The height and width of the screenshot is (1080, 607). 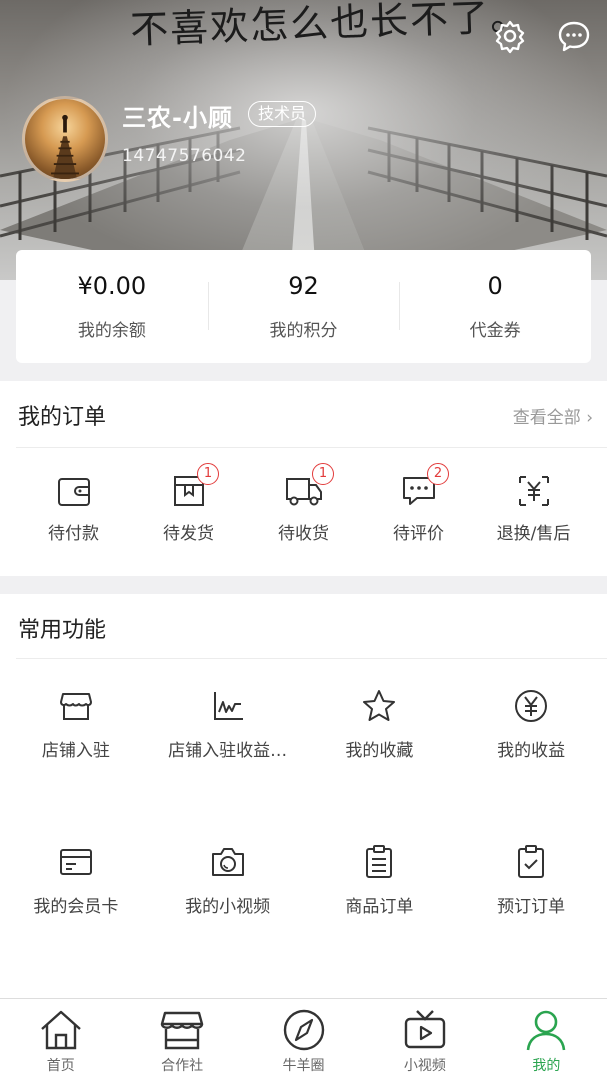 What do you see at coordinates (510, 36) in the screenshot?
I see `gear-icon` at bounding box center [510, 36].